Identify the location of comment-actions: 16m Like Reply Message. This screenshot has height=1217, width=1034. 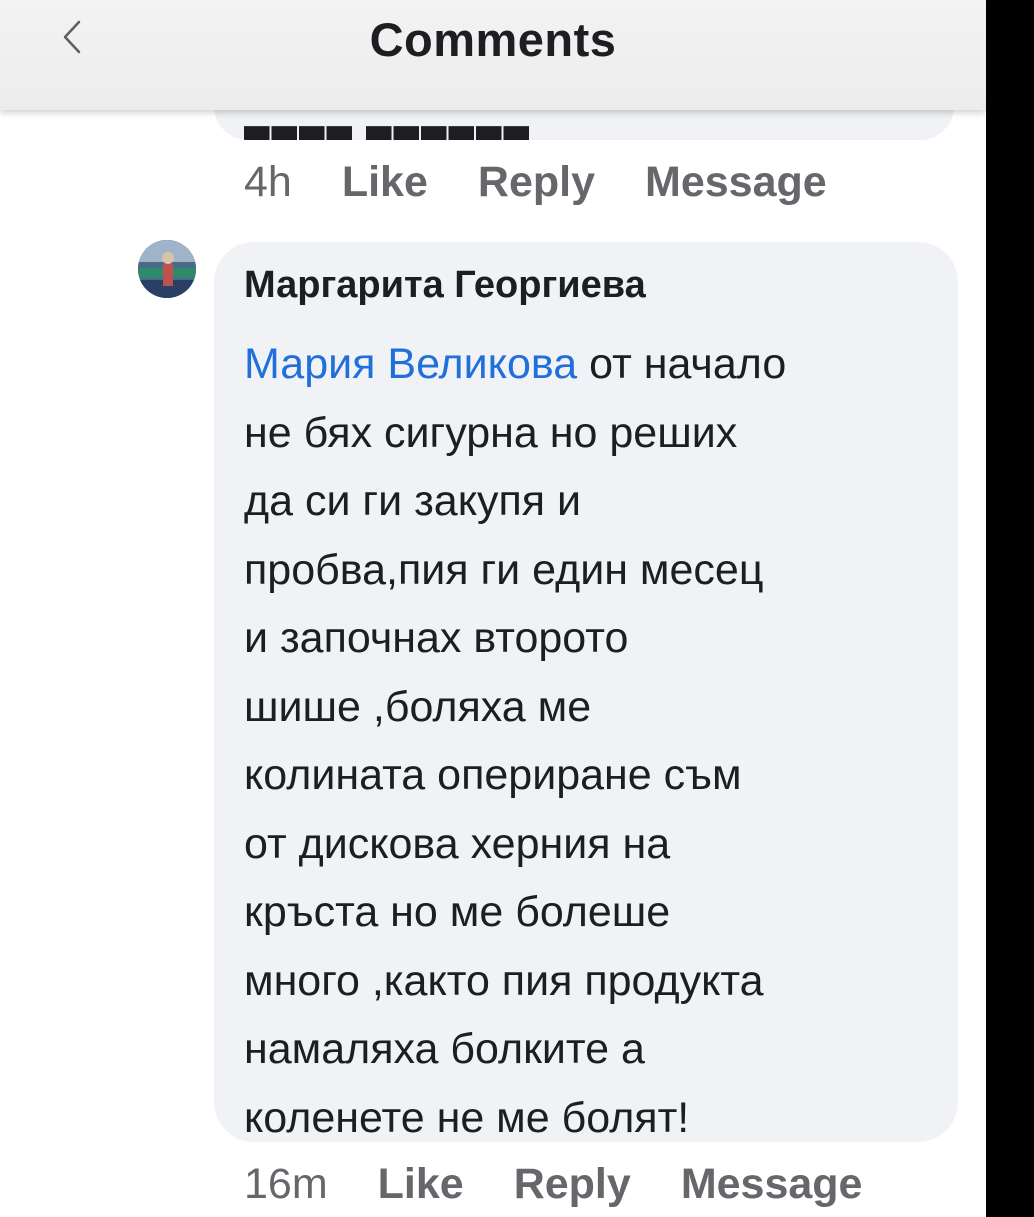
(578, 1184).